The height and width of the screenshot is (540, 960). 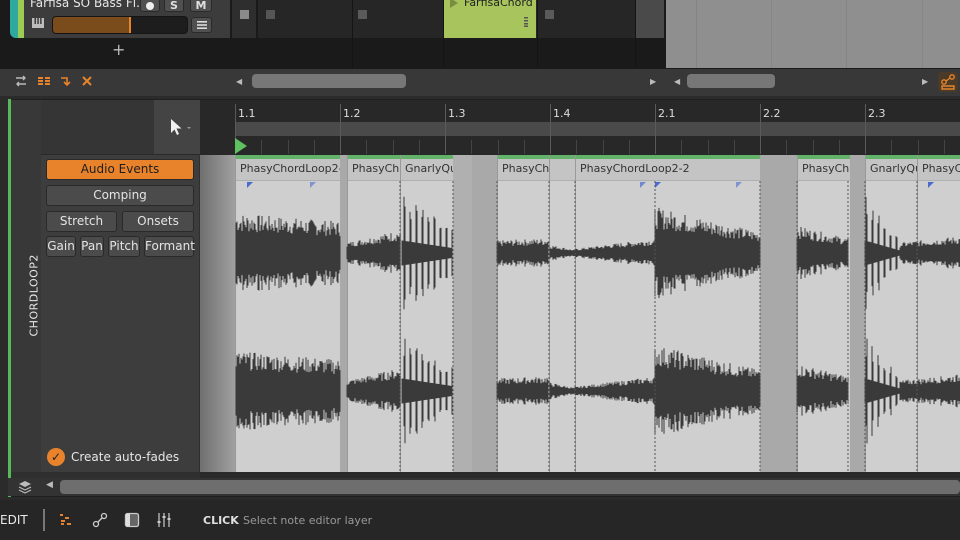 I want to click on play-icon, so click(x=454, y=4).